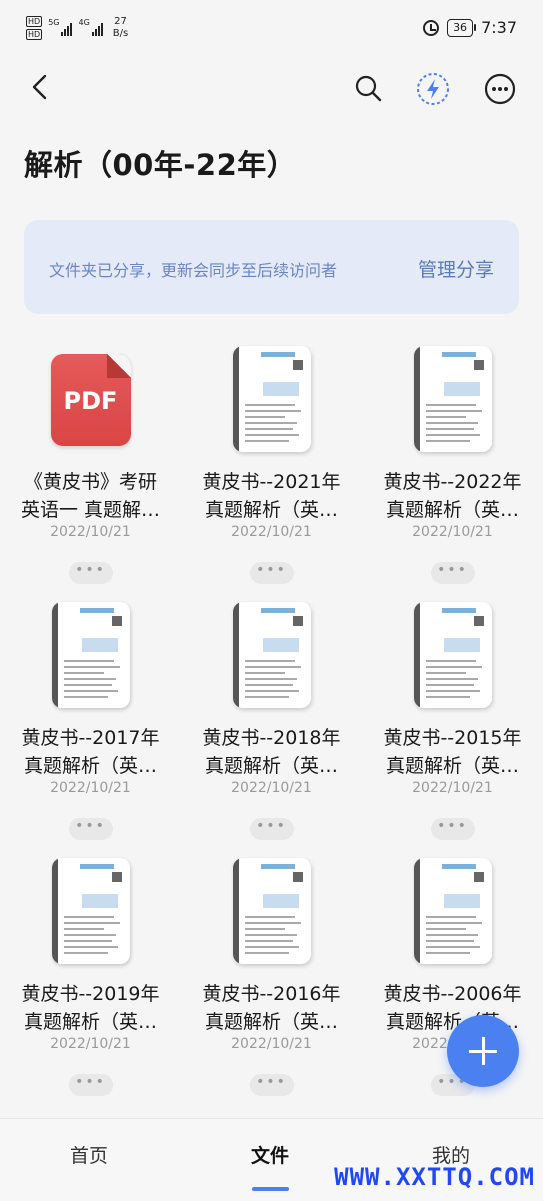 The image size is (543, 1201). I want to click on lightning-icon, so click(433, 89).